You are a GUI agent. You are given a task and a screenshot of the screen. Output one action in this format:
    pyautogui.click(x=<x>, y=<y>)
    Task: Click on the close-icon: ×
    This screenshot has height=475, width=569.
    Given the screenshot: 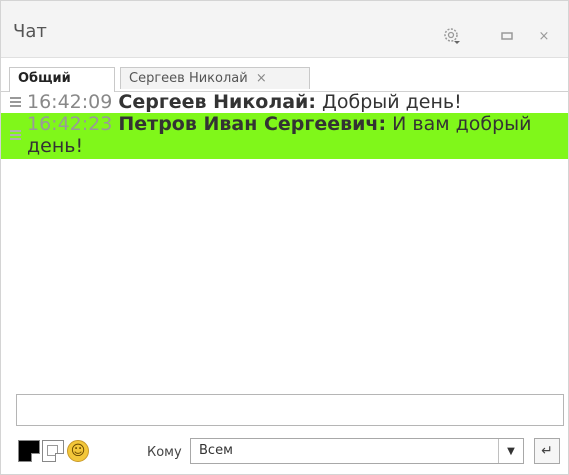 What is the action you would take?
    pyautogui.click(x=544, y=36)
    